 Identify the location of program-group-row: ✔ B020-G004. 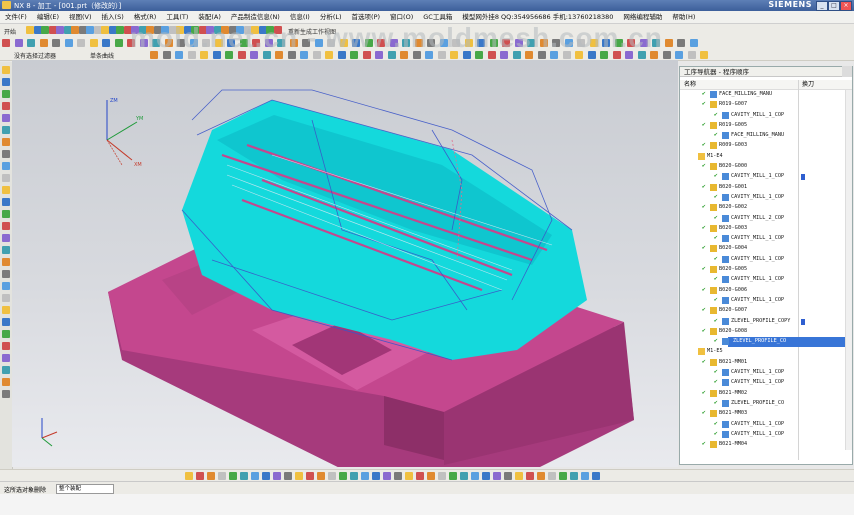
(766, 249).